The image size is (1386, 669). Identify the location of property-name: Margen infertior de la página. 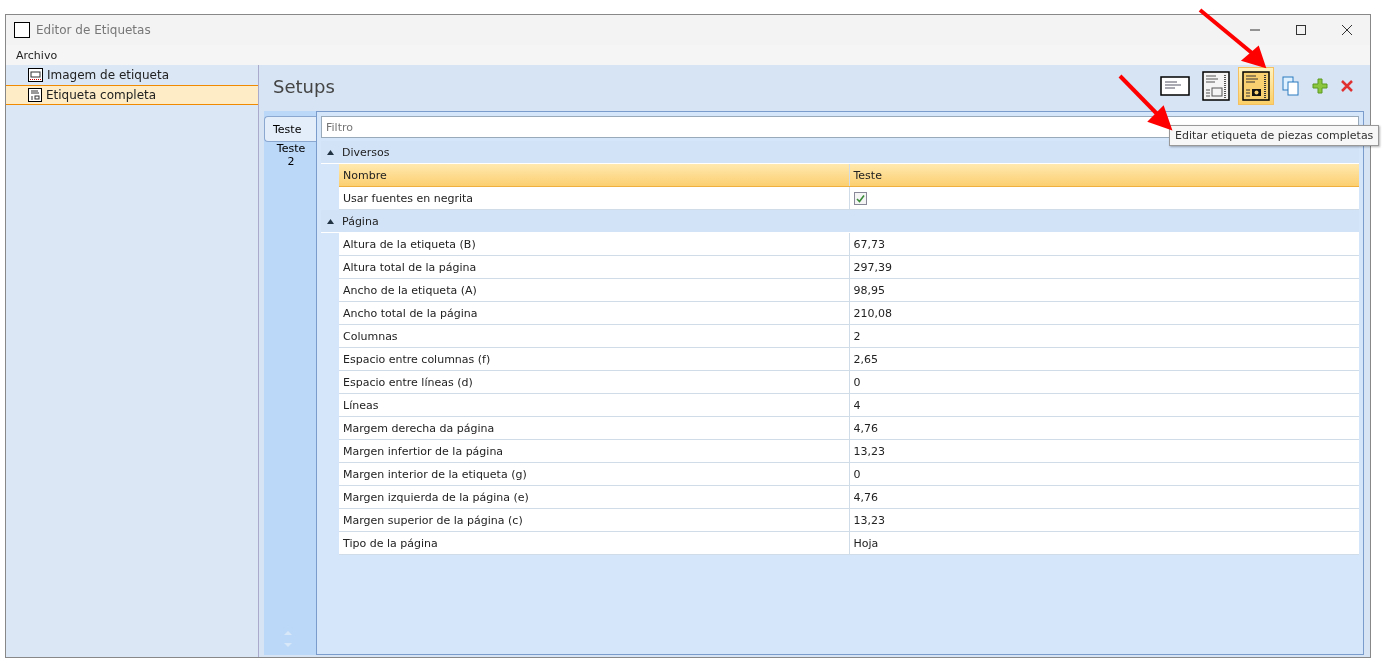
(594, 451).